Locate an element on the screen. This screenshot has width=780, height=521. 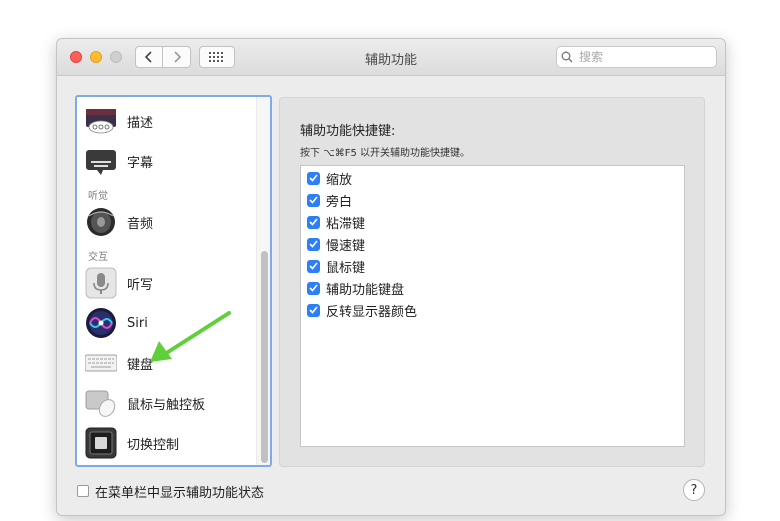
shortcut-mouse-keys: 鼠标键 is located at coordinates (336, 266).